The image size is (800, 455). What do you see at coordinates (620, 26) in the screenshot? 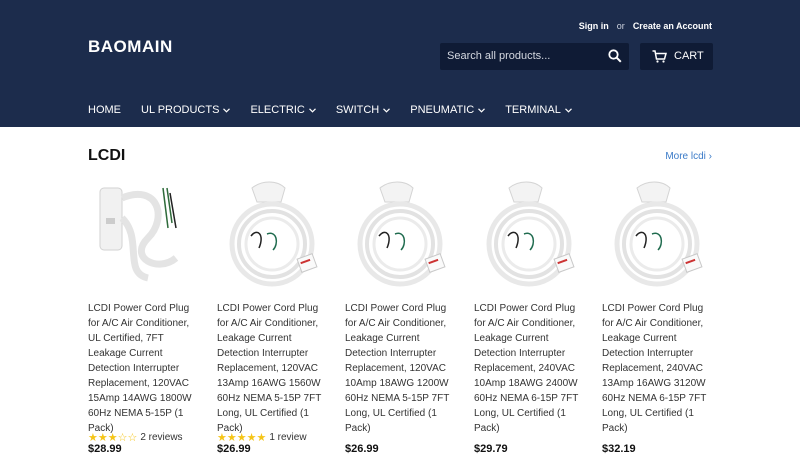
I see `or-text: or` at bounding box center [620, 26].